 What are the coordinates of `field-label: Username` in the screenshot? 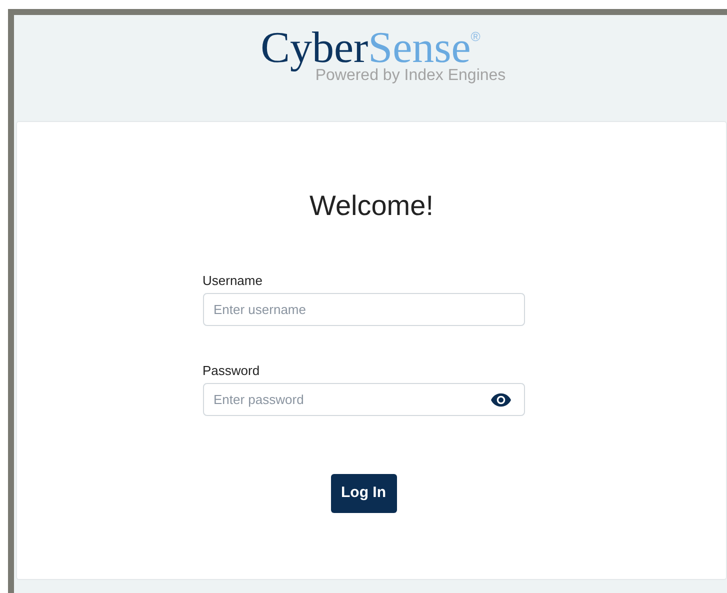 It's located at (233, 281).